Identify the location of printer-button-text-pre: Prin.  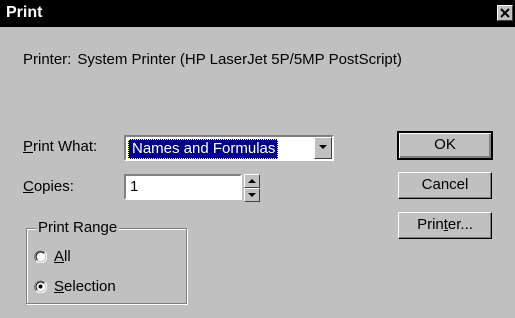
(430, 224).